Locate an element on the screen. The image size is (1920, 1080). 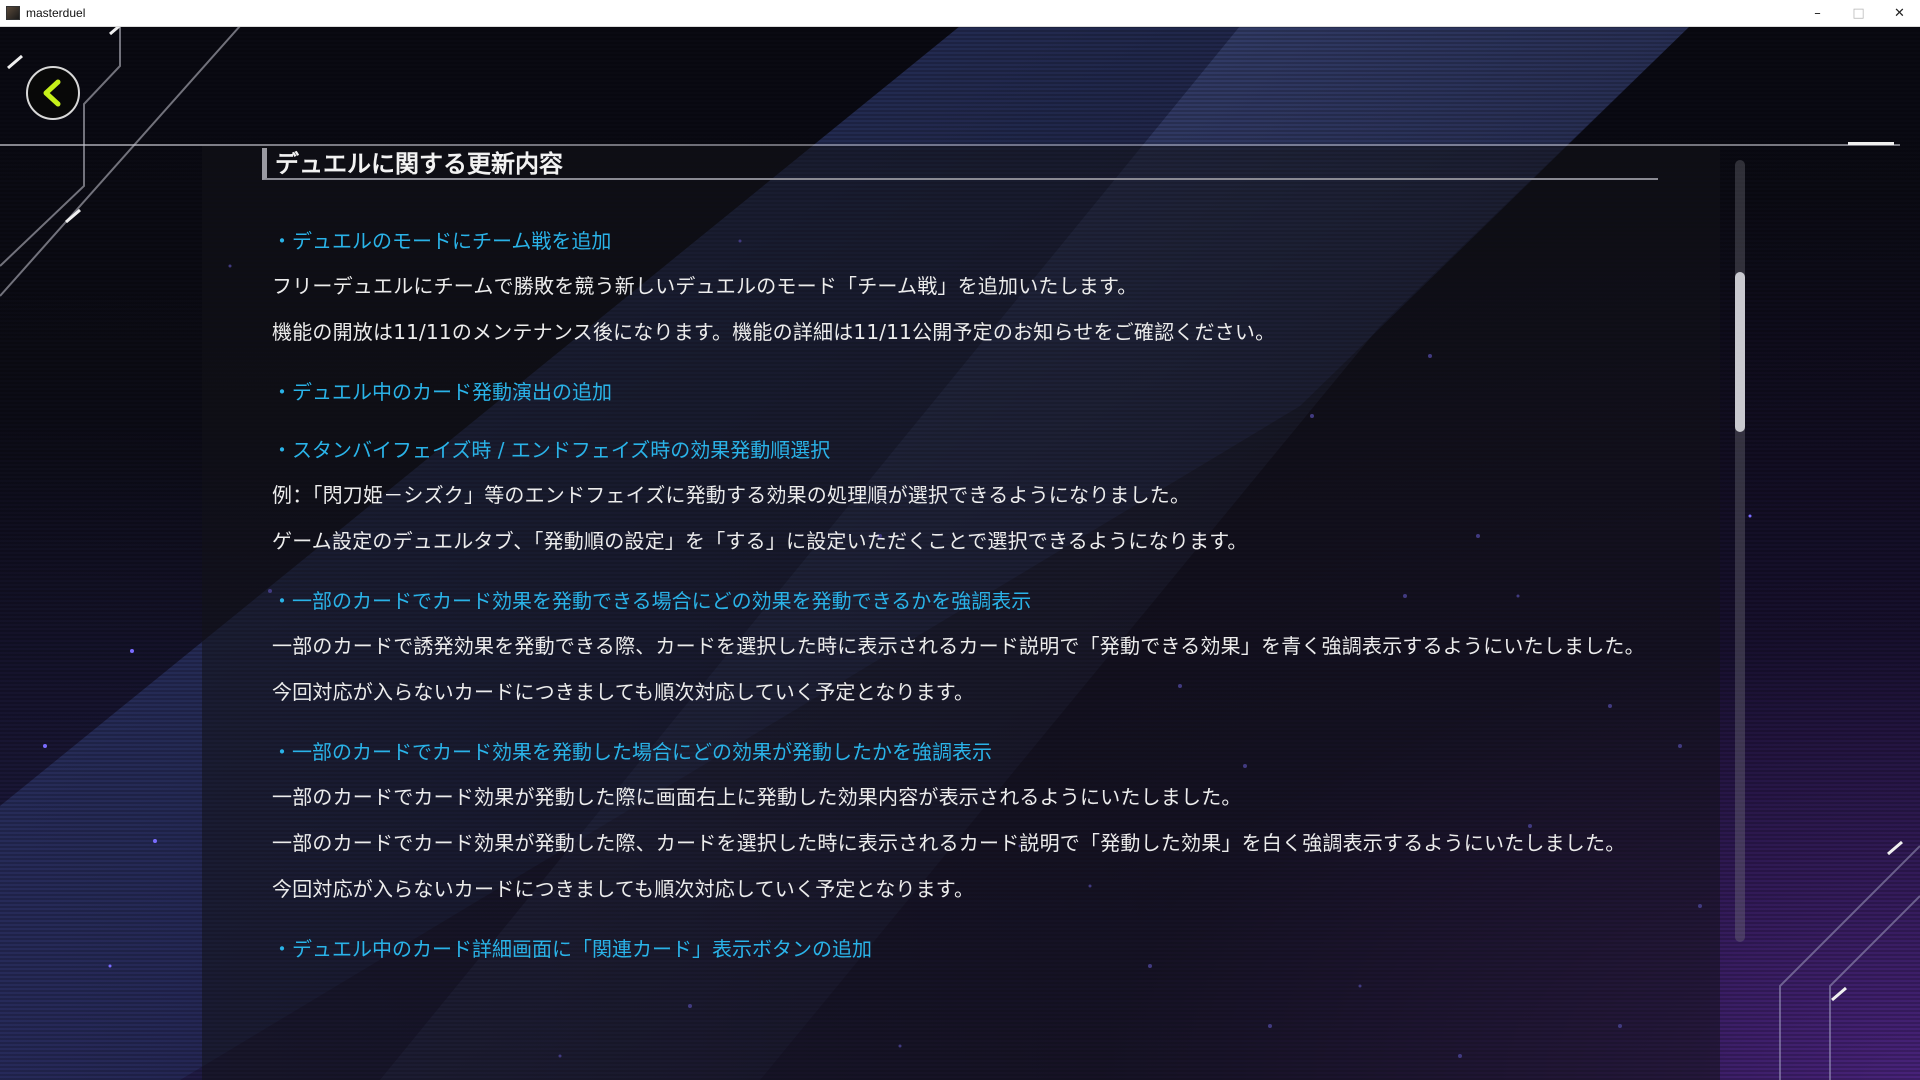
section-title-bar: デュエルに関する更新内容 is located at coordinates (960, 164).